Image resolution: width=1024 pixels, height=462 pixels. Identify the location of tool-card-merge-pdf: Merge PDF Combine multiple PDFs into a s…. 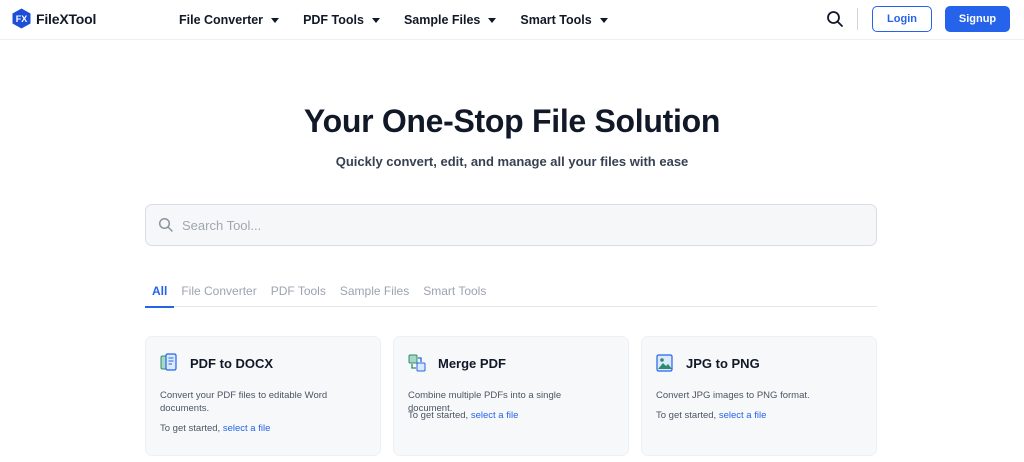
(511, 396).